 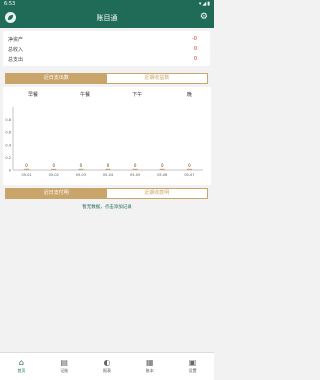 What do you see at coordinates (16, 40) in the screenshot?
I see `summary-label: 净资产` at bounding box center [16, 40].